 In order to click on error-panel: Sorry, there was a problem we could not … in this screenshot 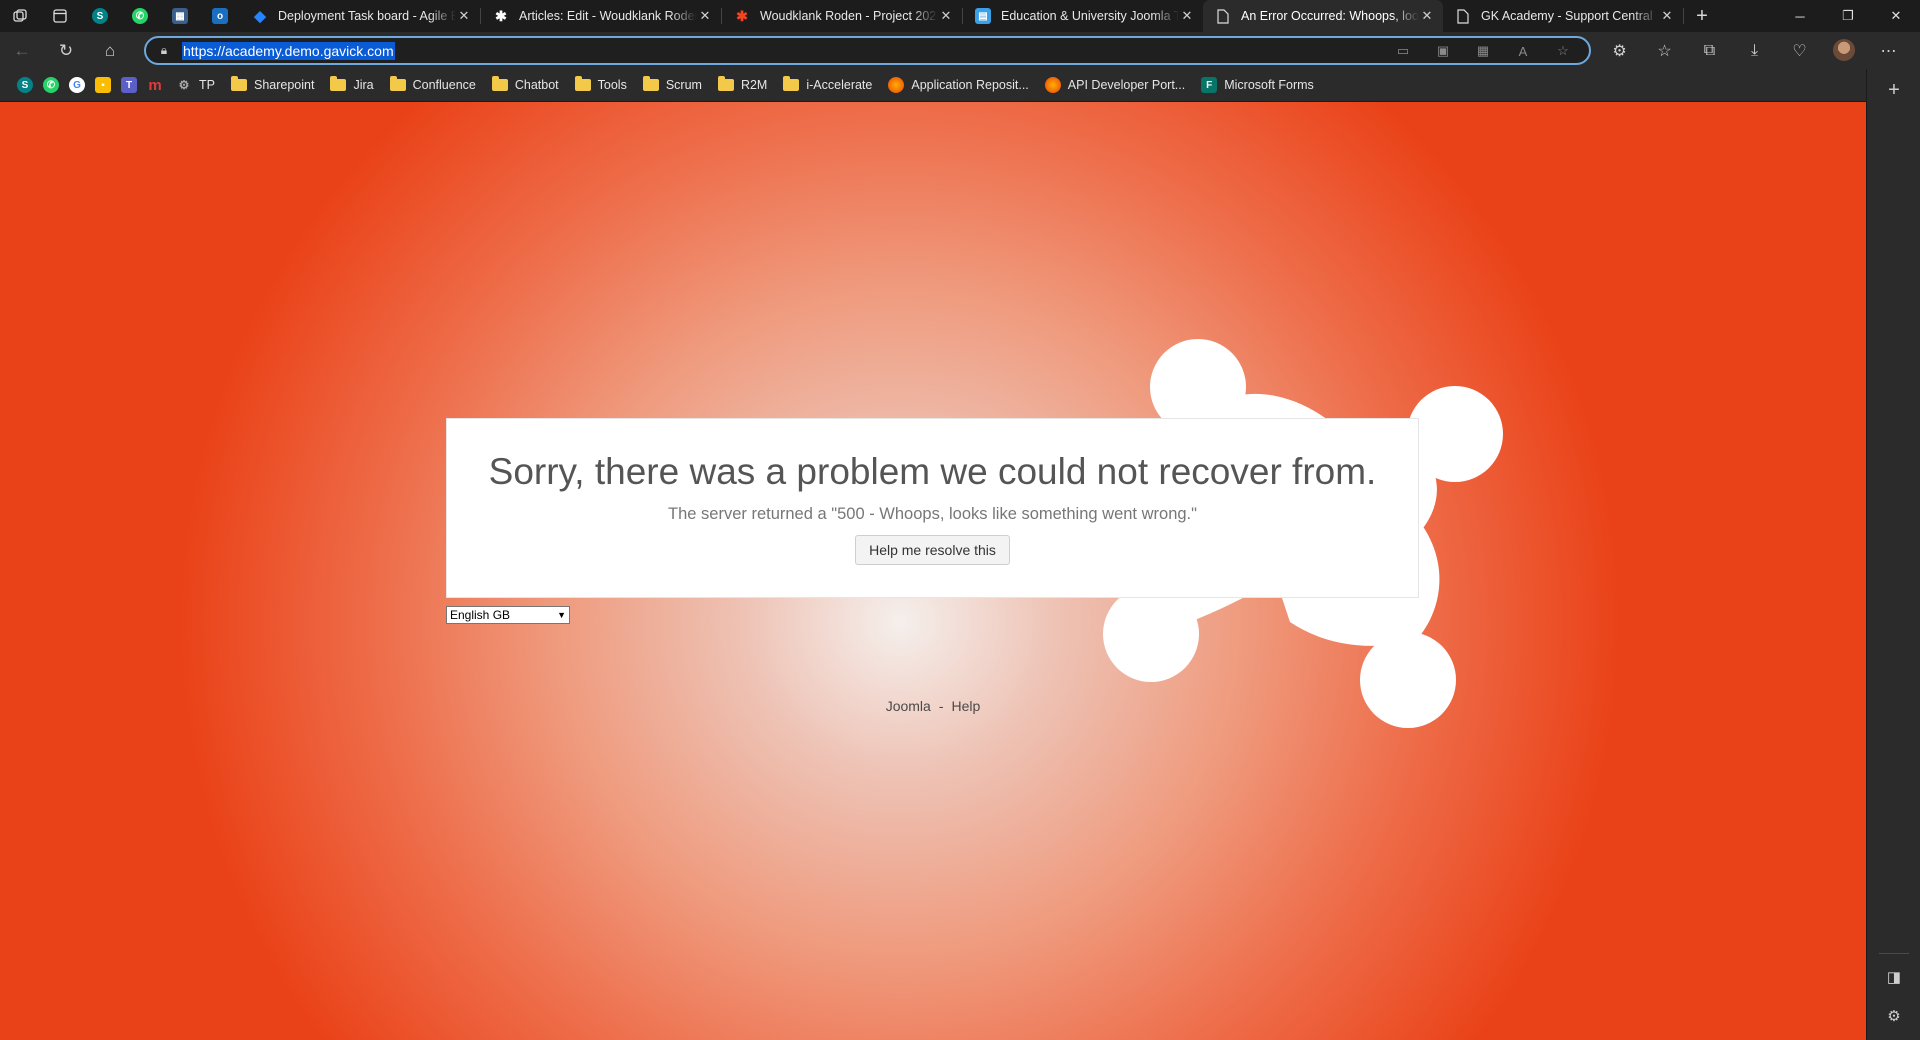, I will do `click(932, 508)`.